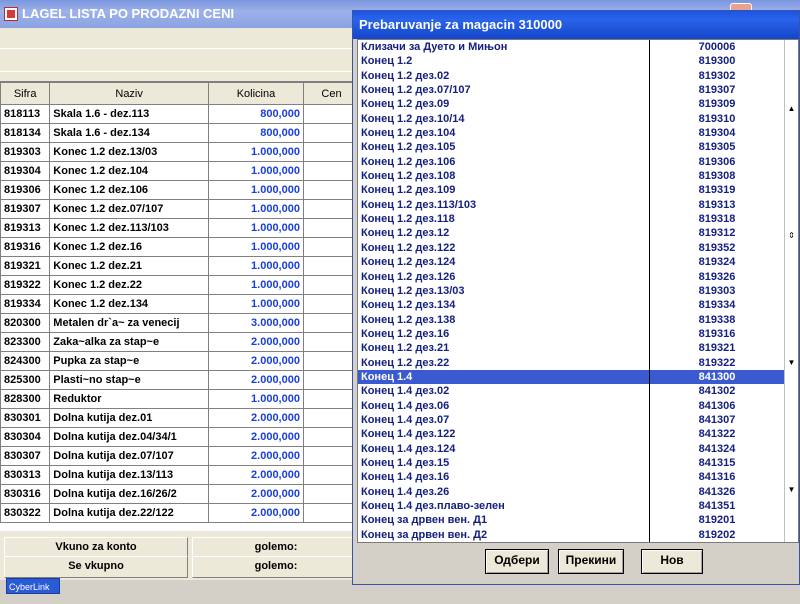 The width and height of the screenshot is (800, 604). I want to click on table-row: 819306 Konec 1.2 dez.106 1.000,000, so click(180, 190).